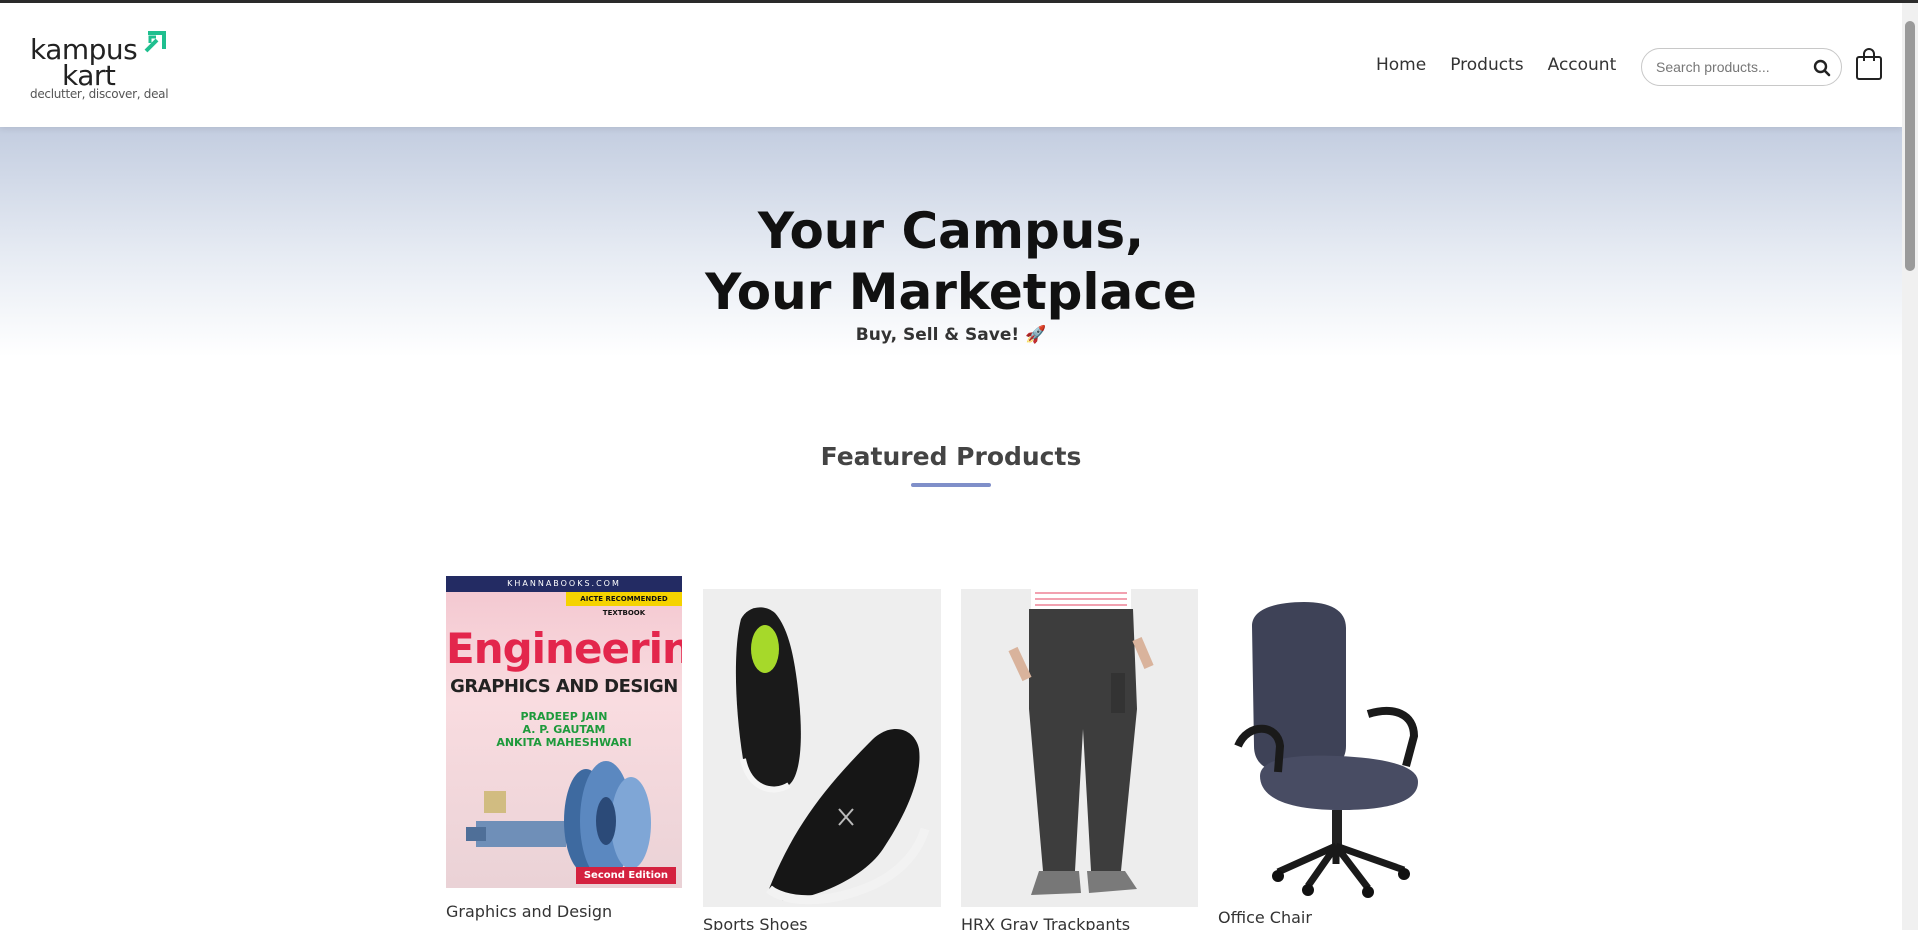 The image size is (1918, 930). I want to click on hero-subtitle: Buy, Sell & Save! 🚀, so click(951, 335).